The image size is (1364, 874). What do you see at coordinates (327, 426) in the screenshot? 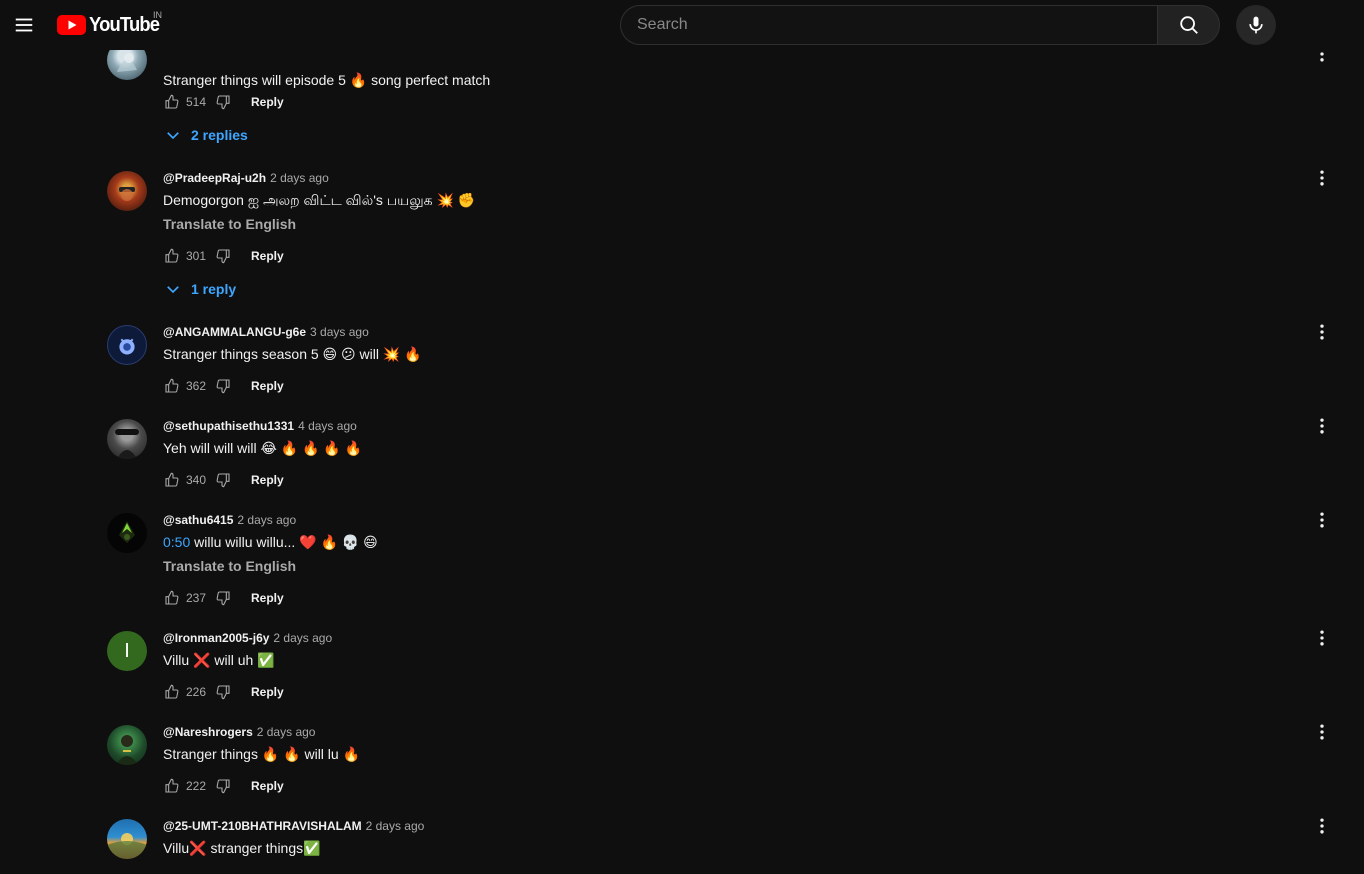
I see `comment-time: 4 days ago` at bounding box center [327, 426].